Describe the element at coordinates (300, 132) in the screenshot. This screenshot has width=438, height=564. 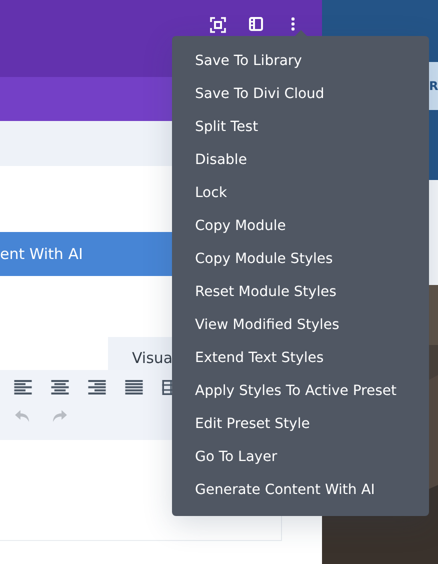
I see `menu-item: Split Test` at that location.